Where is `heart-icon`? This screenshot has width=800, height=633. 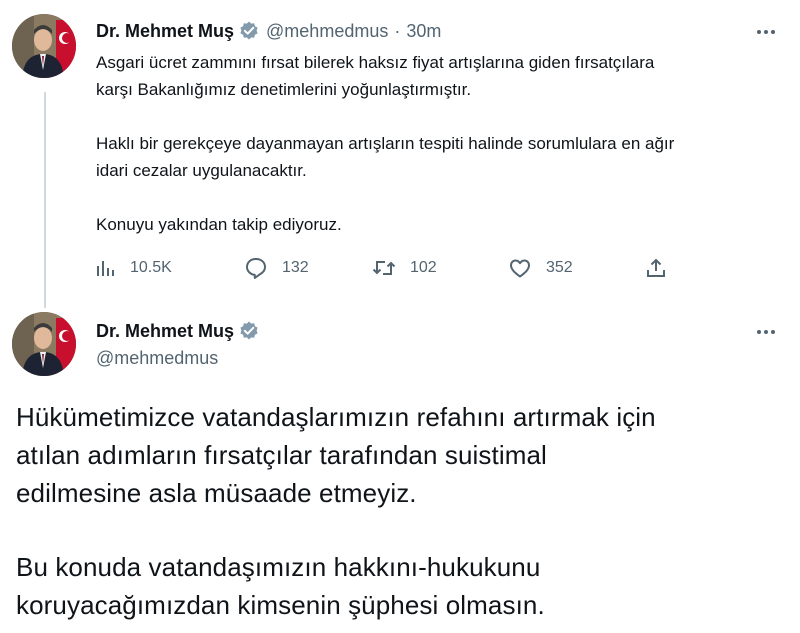
heart-icon is located at coordinates (520, 268).